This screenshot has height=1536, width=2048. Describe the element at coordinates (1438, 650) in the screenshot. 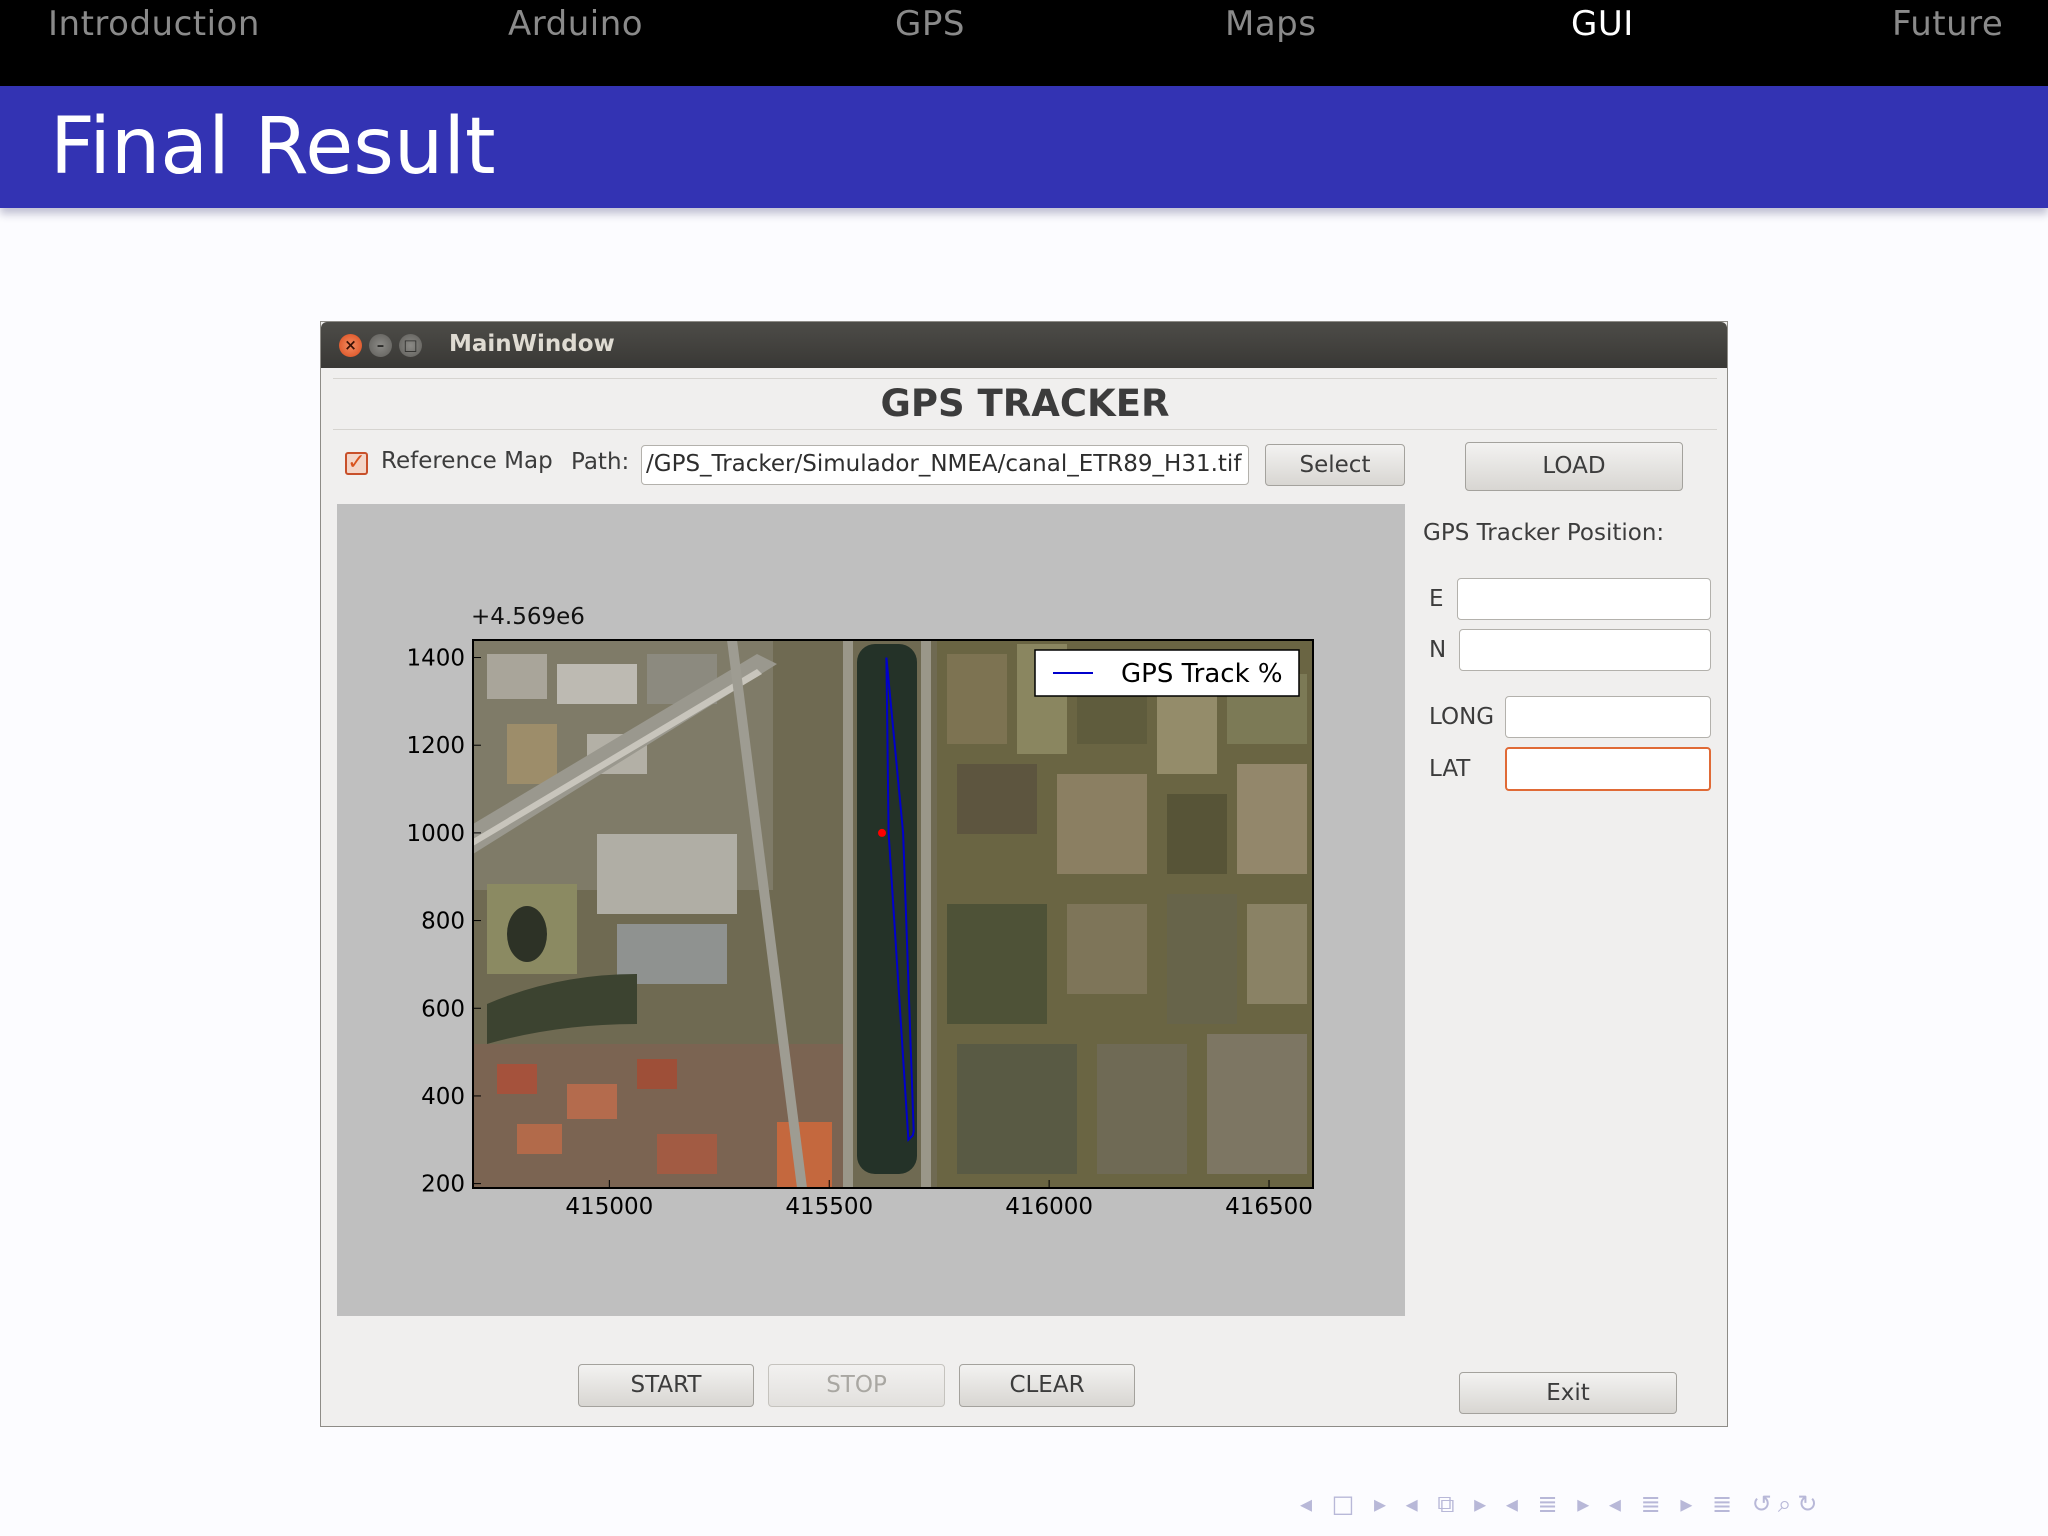

I see `n-label: N` at that location.